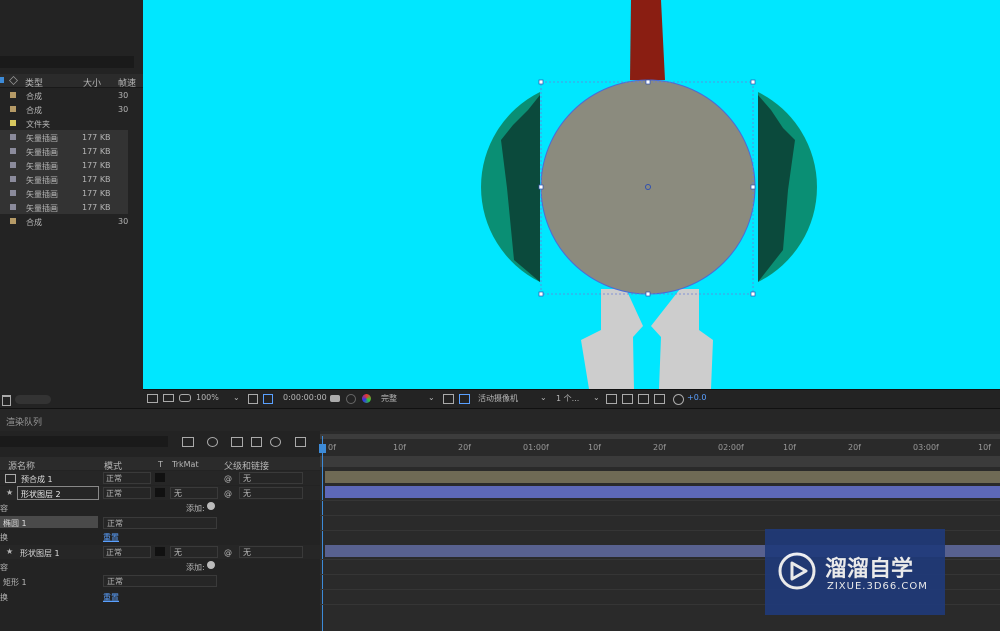  What do you see at coordinates (67, 62) in the screenshot?
I see `project-search-input` at bounding box center [67, 62].